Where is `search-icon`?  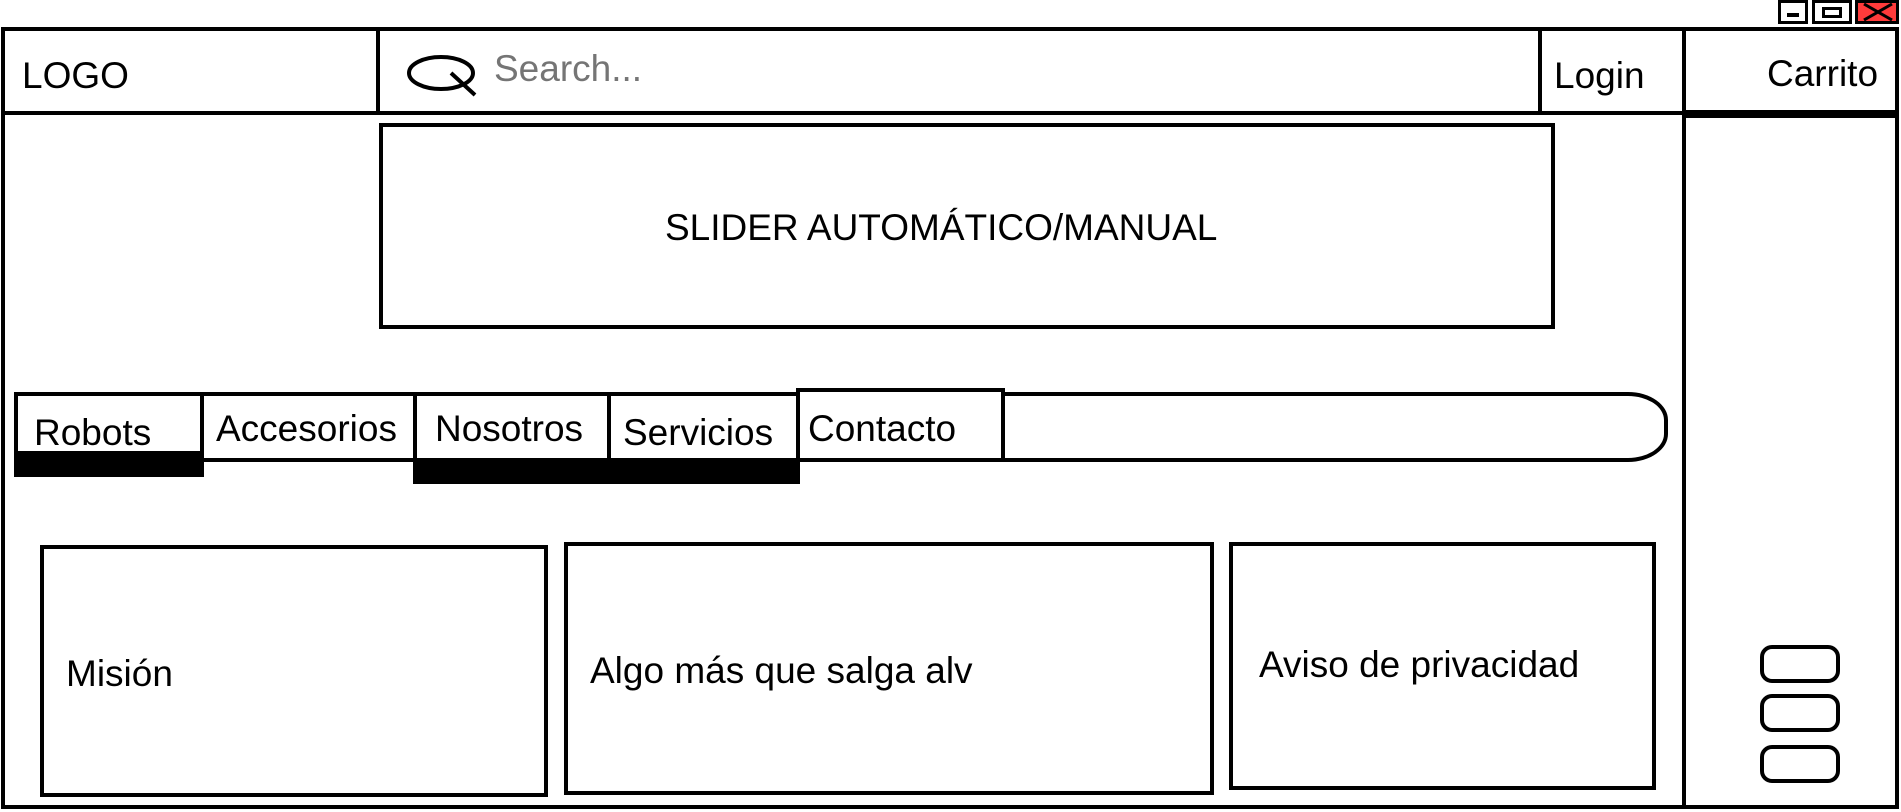
search-icon is located at coordinates (442, 76).